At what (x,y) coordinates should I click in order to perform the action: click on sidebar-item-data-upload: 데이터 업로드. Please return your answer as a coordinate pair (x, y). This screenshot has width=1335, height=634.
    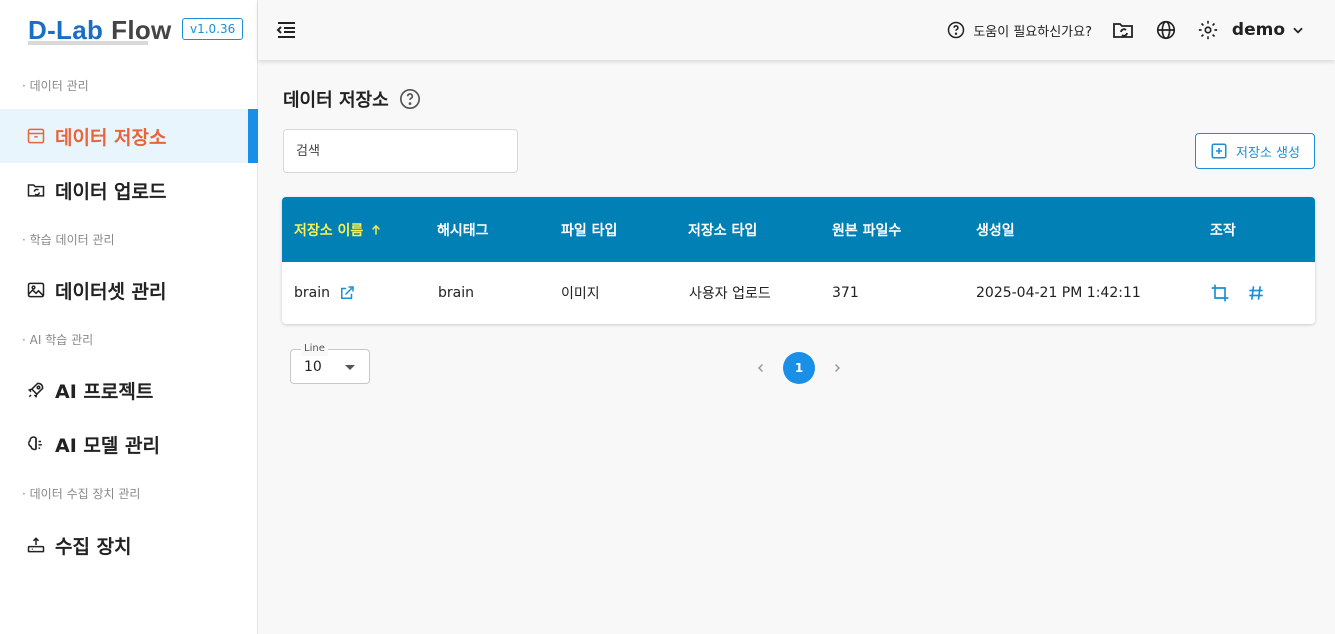
    Looking at the image, I should click on (129, 190).